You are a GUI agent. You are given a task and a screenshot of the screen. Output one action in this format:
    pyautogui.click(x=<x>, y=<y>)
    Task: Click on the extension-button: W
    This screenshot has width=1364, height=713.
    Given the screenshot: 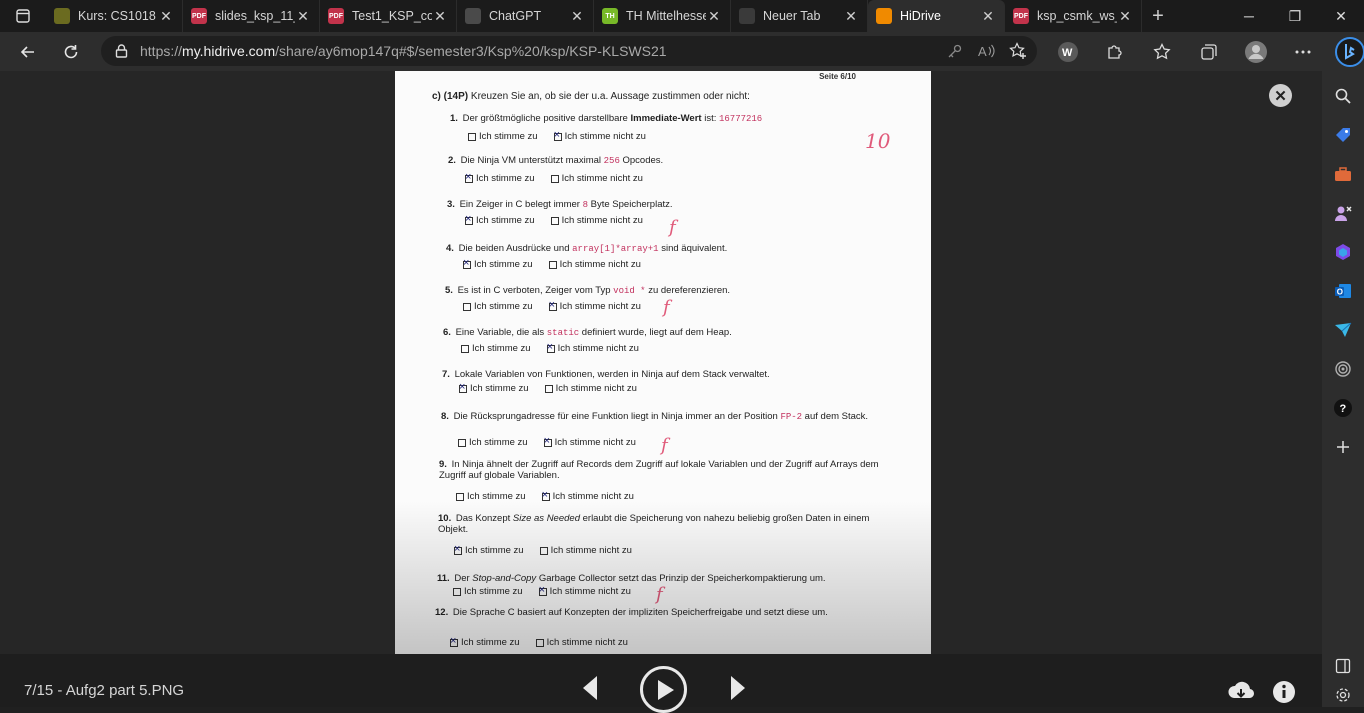 What is the action you would take?
    pyautogui.click(x=1067, y=52)
    